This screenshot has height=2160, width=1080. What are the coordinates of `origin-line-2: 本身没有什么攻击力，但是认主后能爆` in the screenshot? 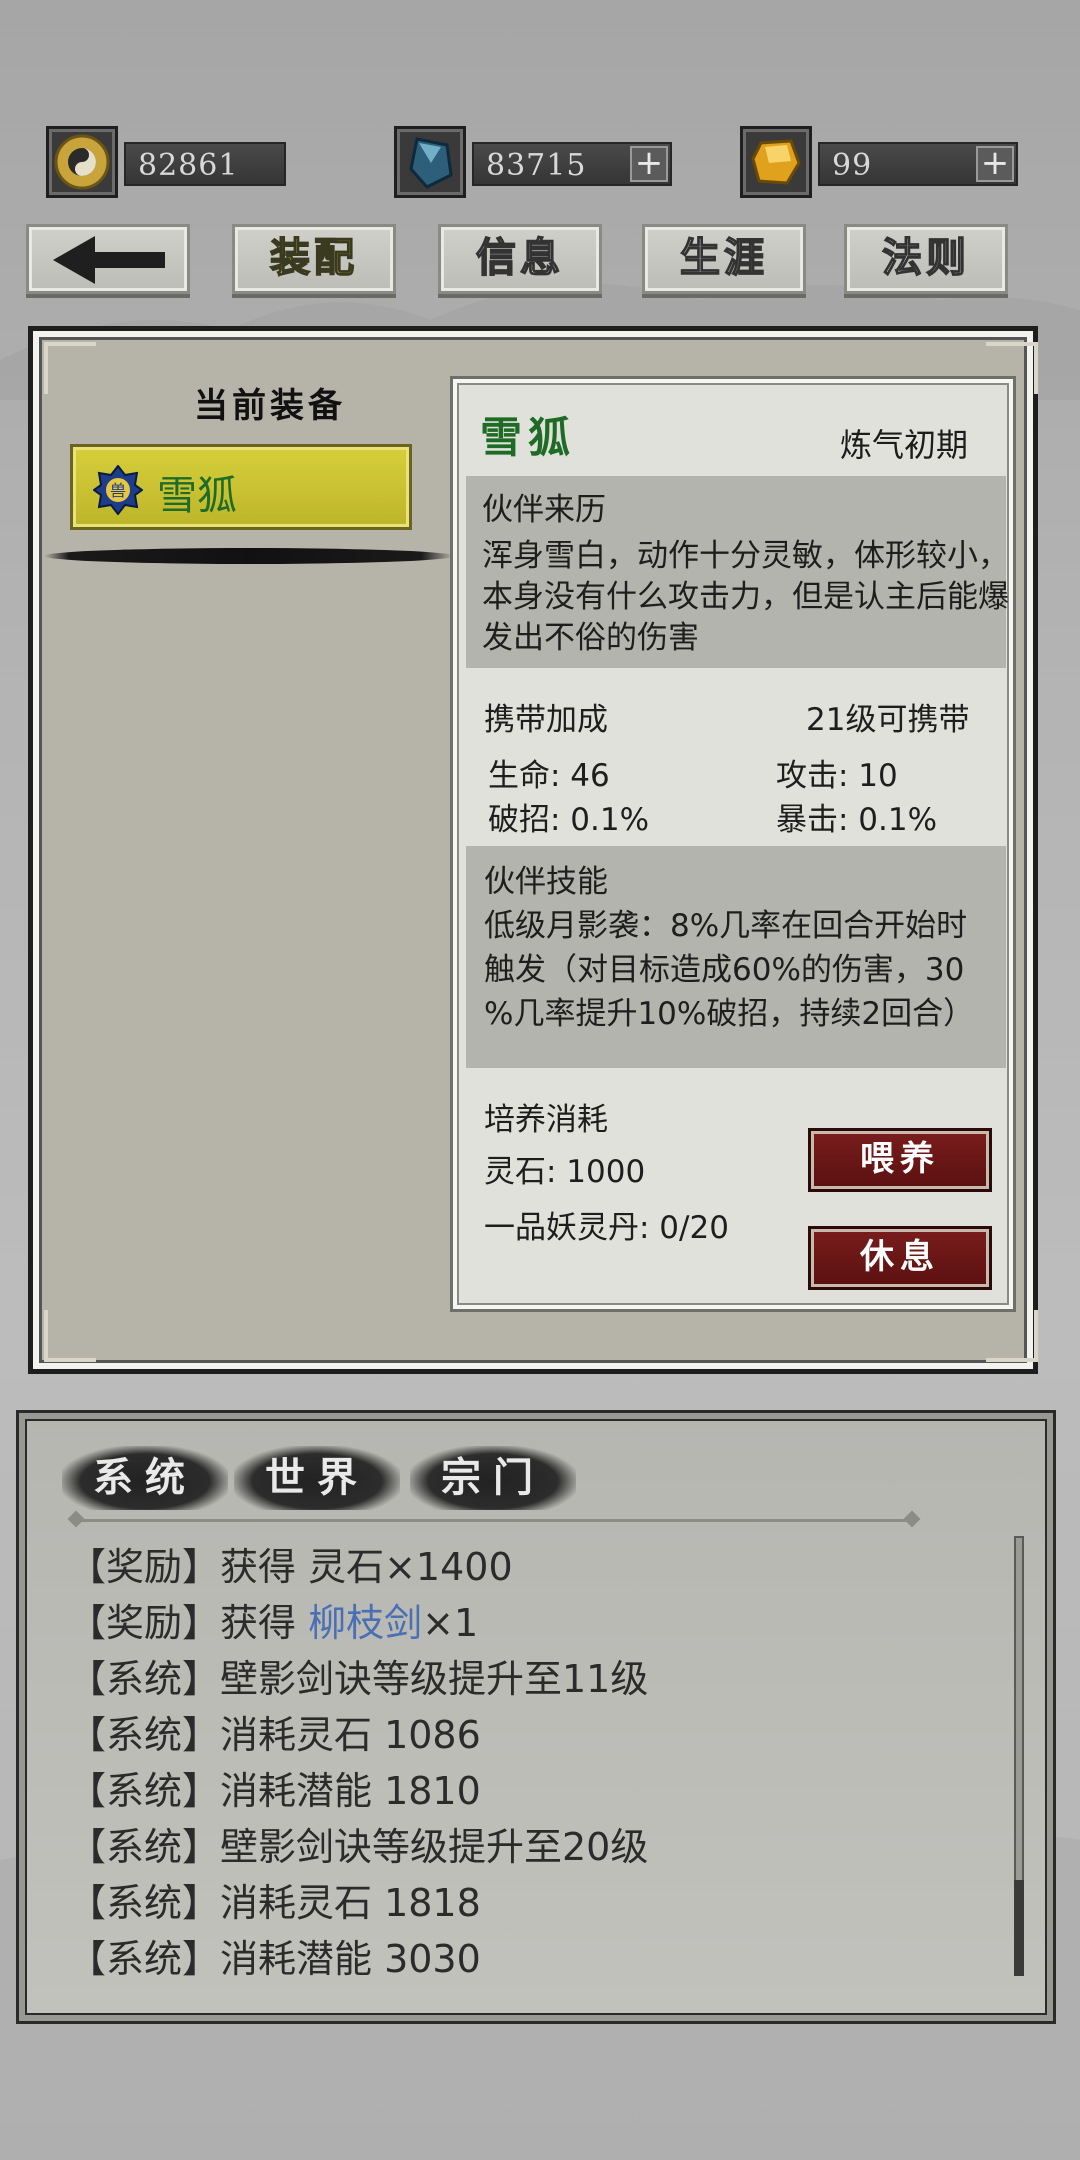 It's located at (745, 597).